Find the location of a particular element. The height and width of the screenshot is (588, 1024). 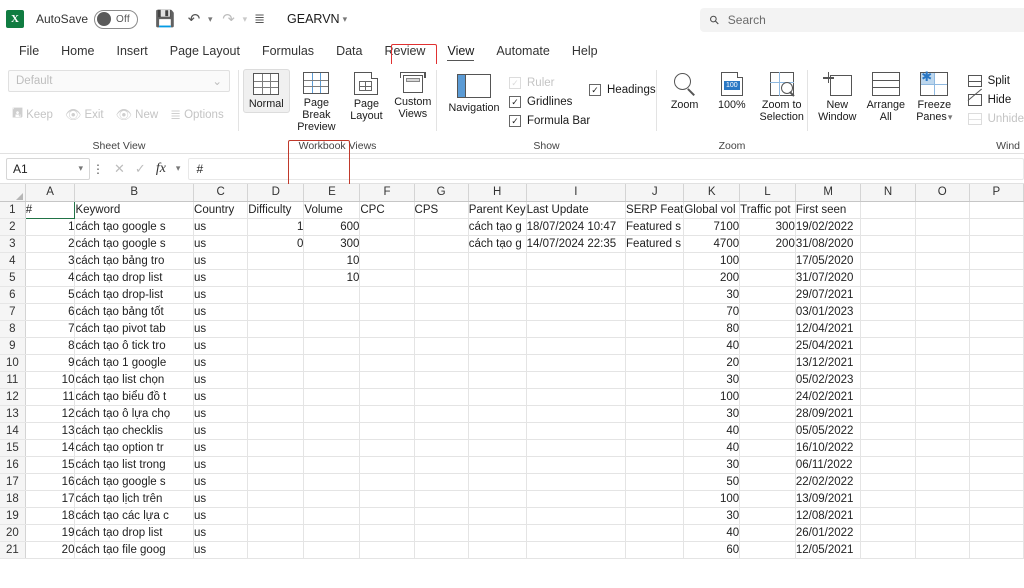

cell-m8: 12/04/2021 is located at coordinates (828, 329).